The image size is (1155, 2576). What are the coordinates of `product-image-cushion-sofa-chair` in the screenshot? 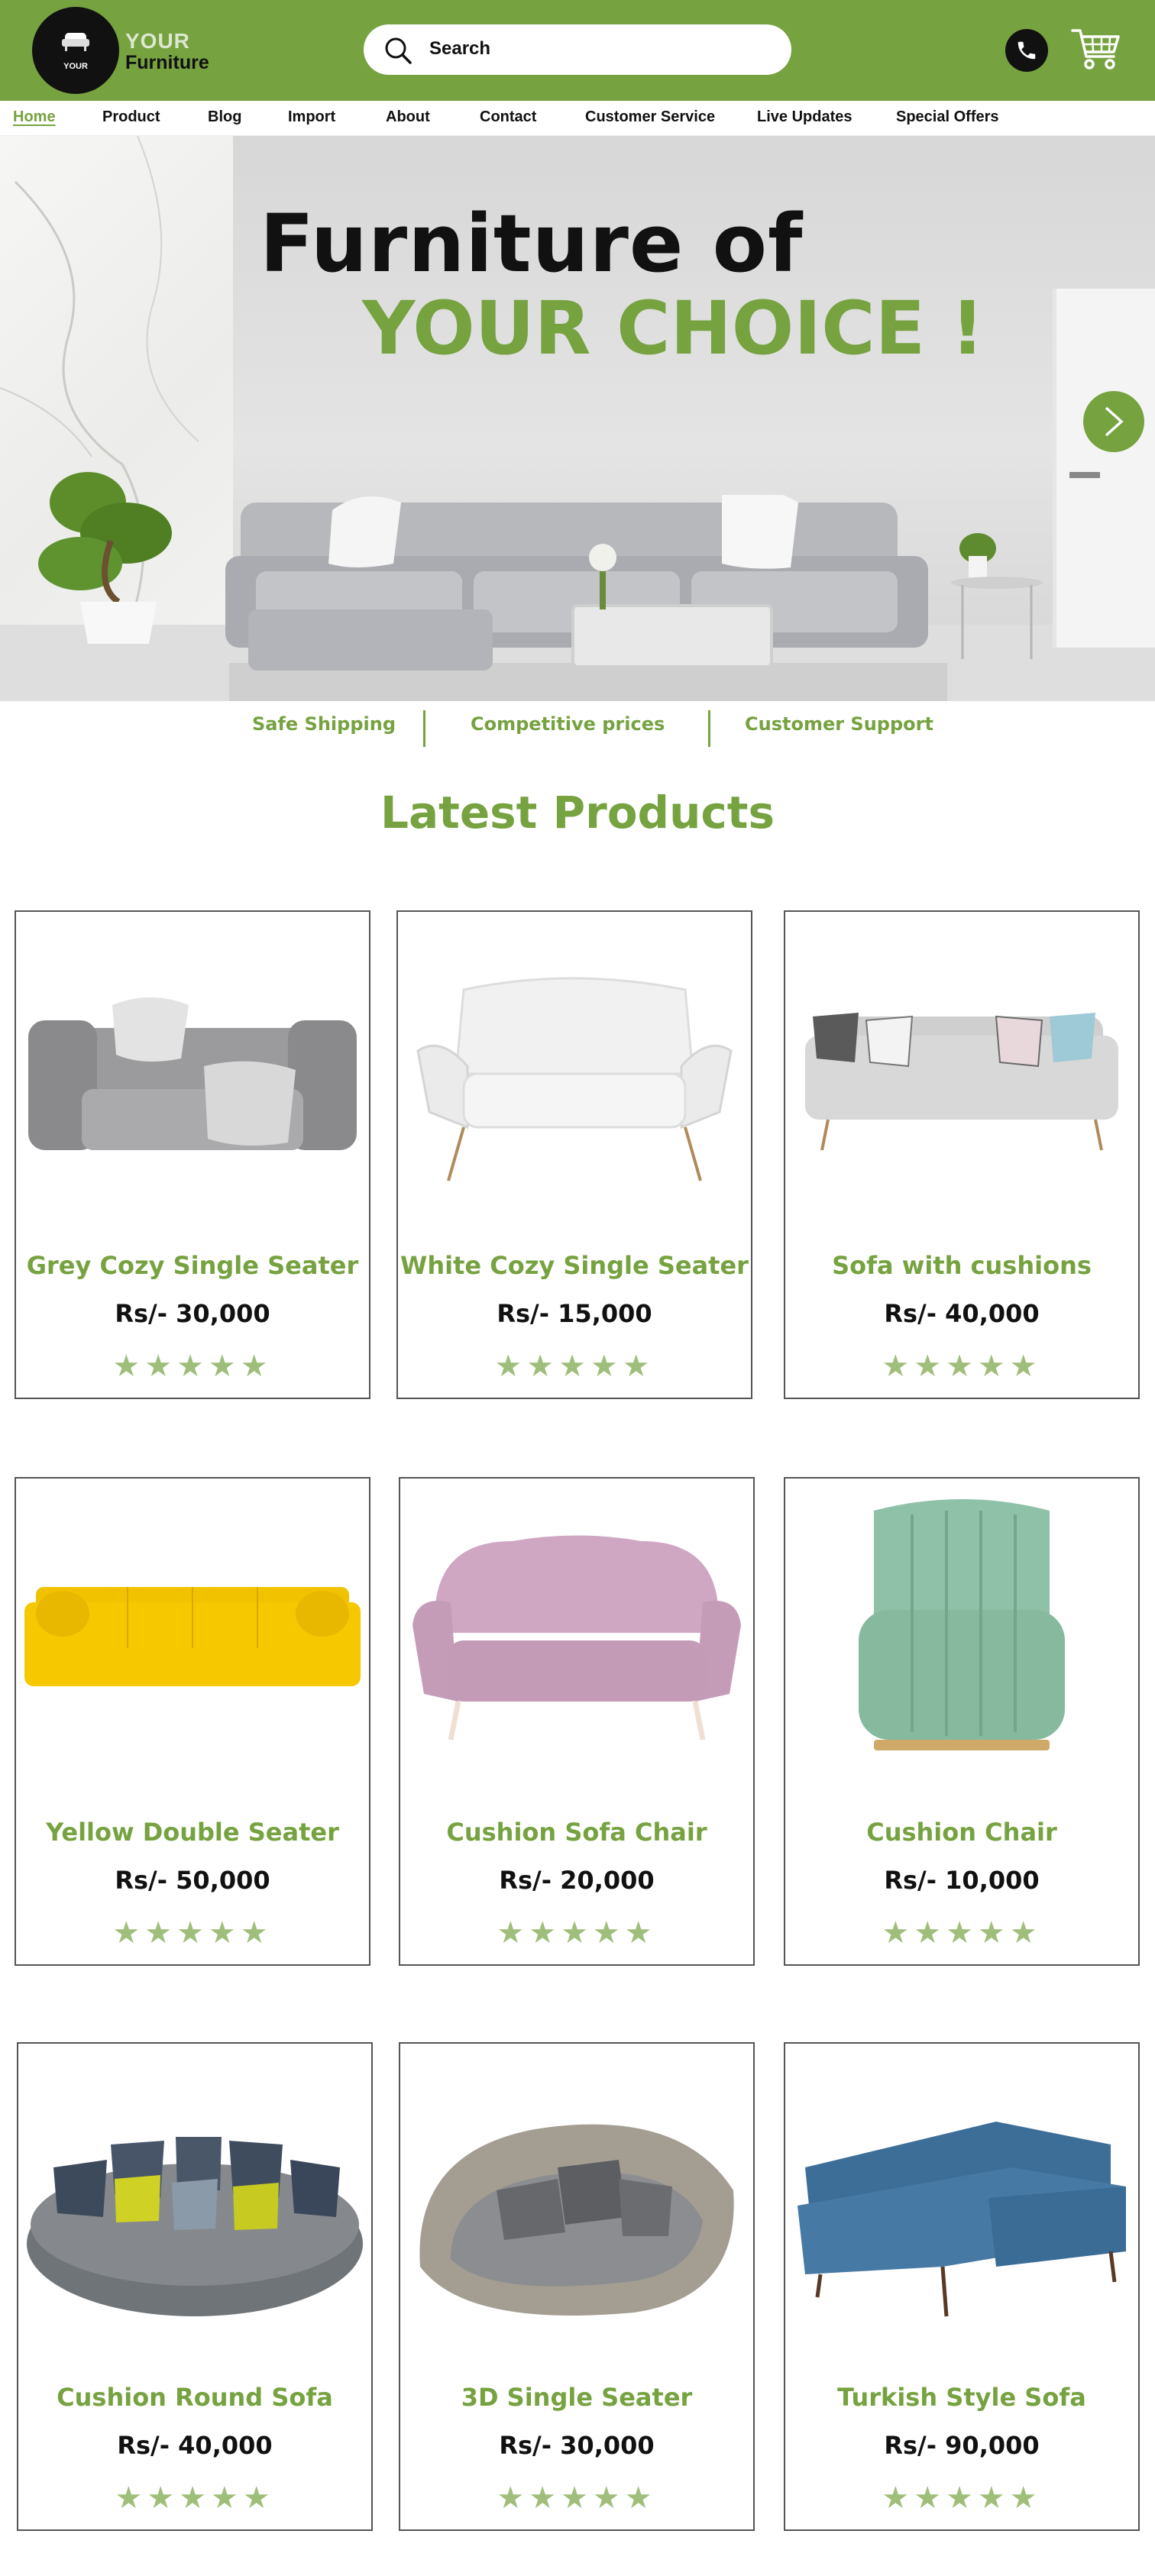 It's located at (576, 1637).